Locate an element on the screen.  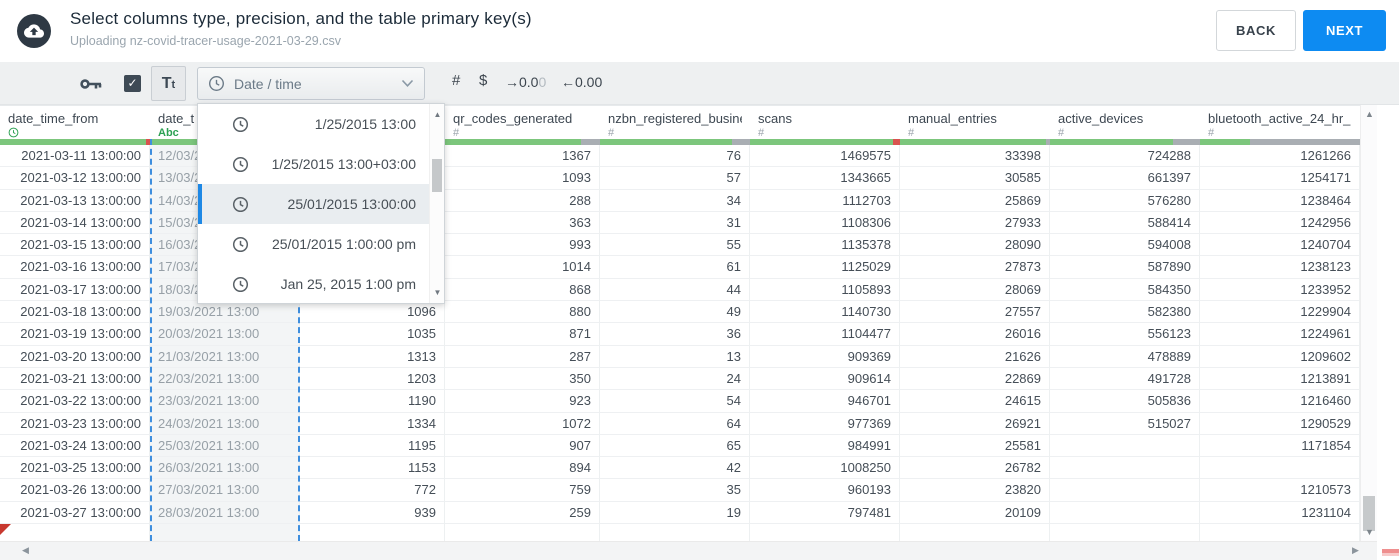
table-cell: 26921 is located at coordinates (974, 424).